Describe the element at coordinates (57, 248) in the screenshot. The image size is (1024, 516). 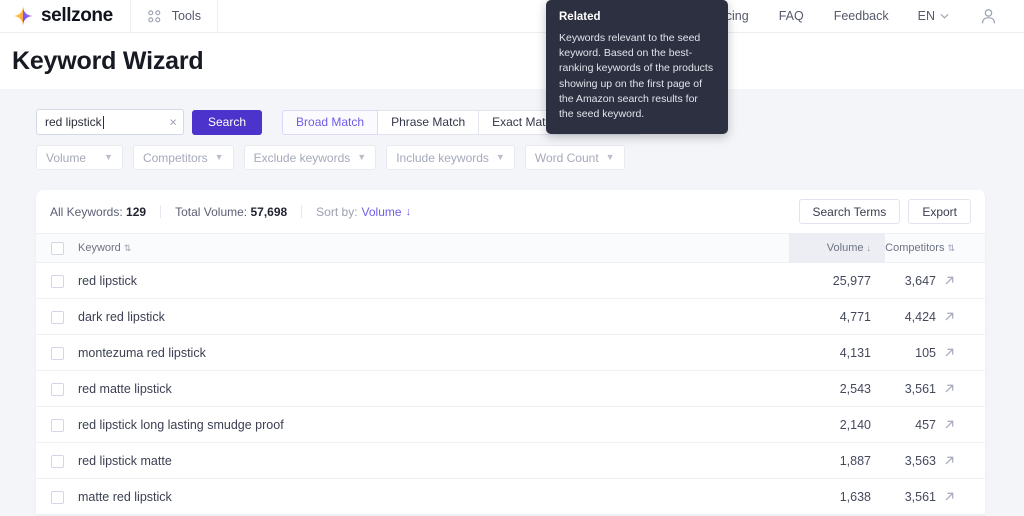
I see `select-all-checkbox` at that location.